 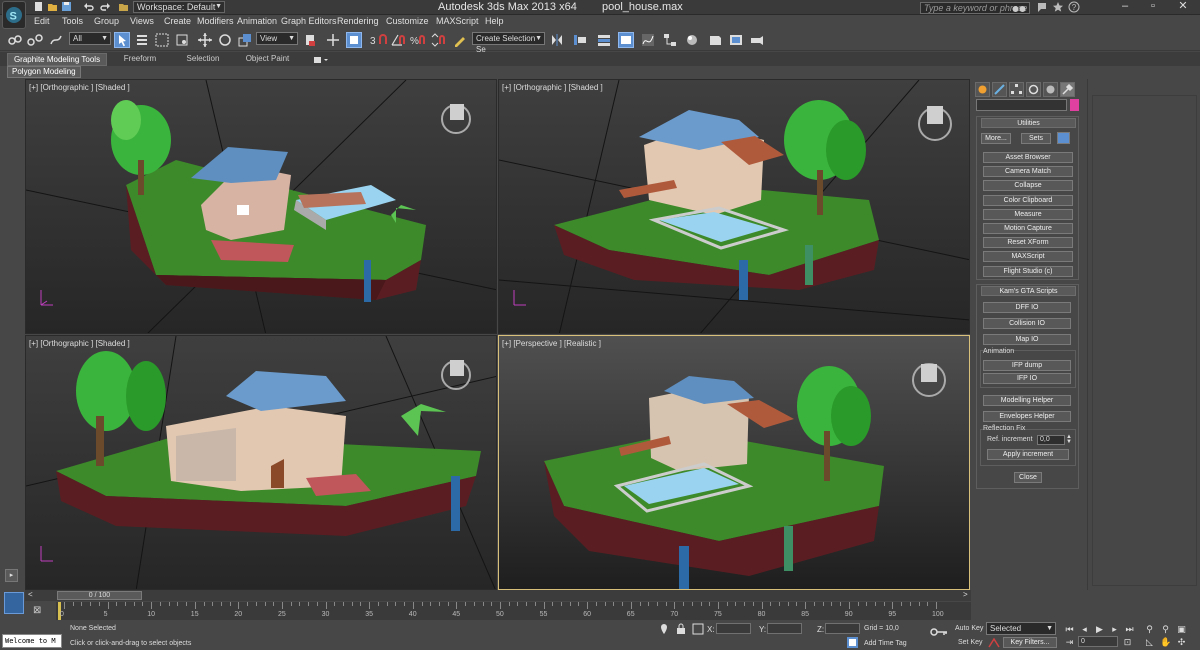 What do you see at coordinates (1149, 629) in the screenshot?
I see `zoom-icon: ⚲` at bounding box center [1149, 629].